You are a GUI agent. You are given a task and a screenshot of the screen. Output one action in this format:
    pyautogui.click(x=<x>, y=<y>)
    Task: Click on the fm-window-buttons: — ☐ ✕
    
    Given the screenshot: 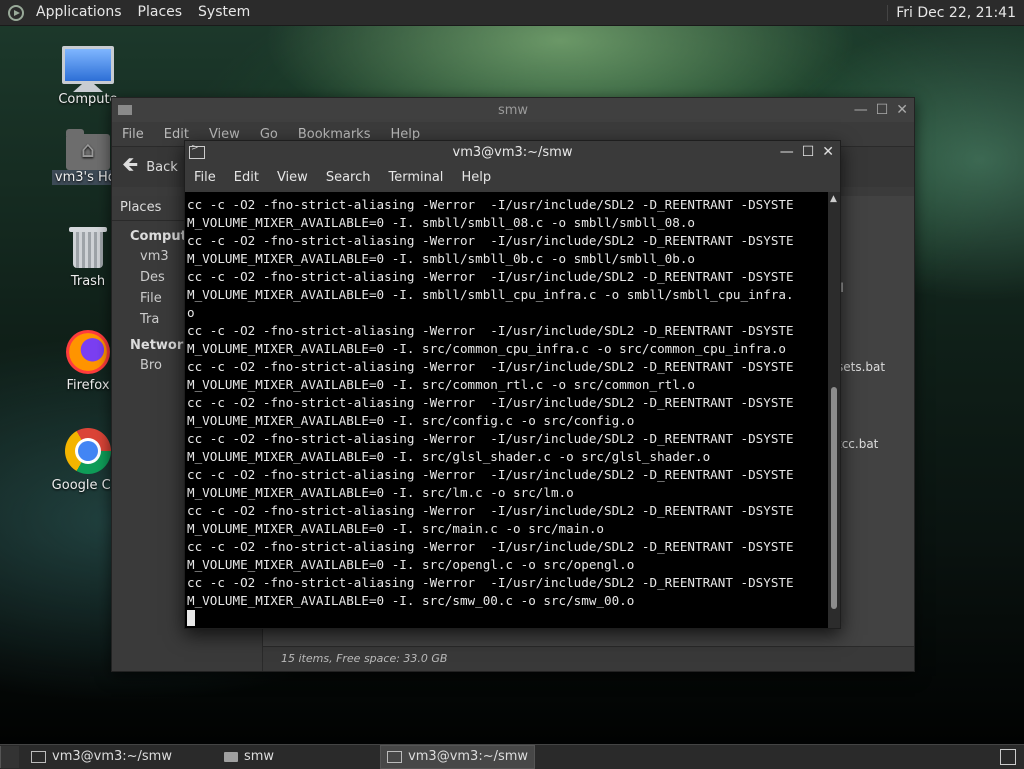 What is the action you would take?
    pyautogui.click(x=884, y=110)
    